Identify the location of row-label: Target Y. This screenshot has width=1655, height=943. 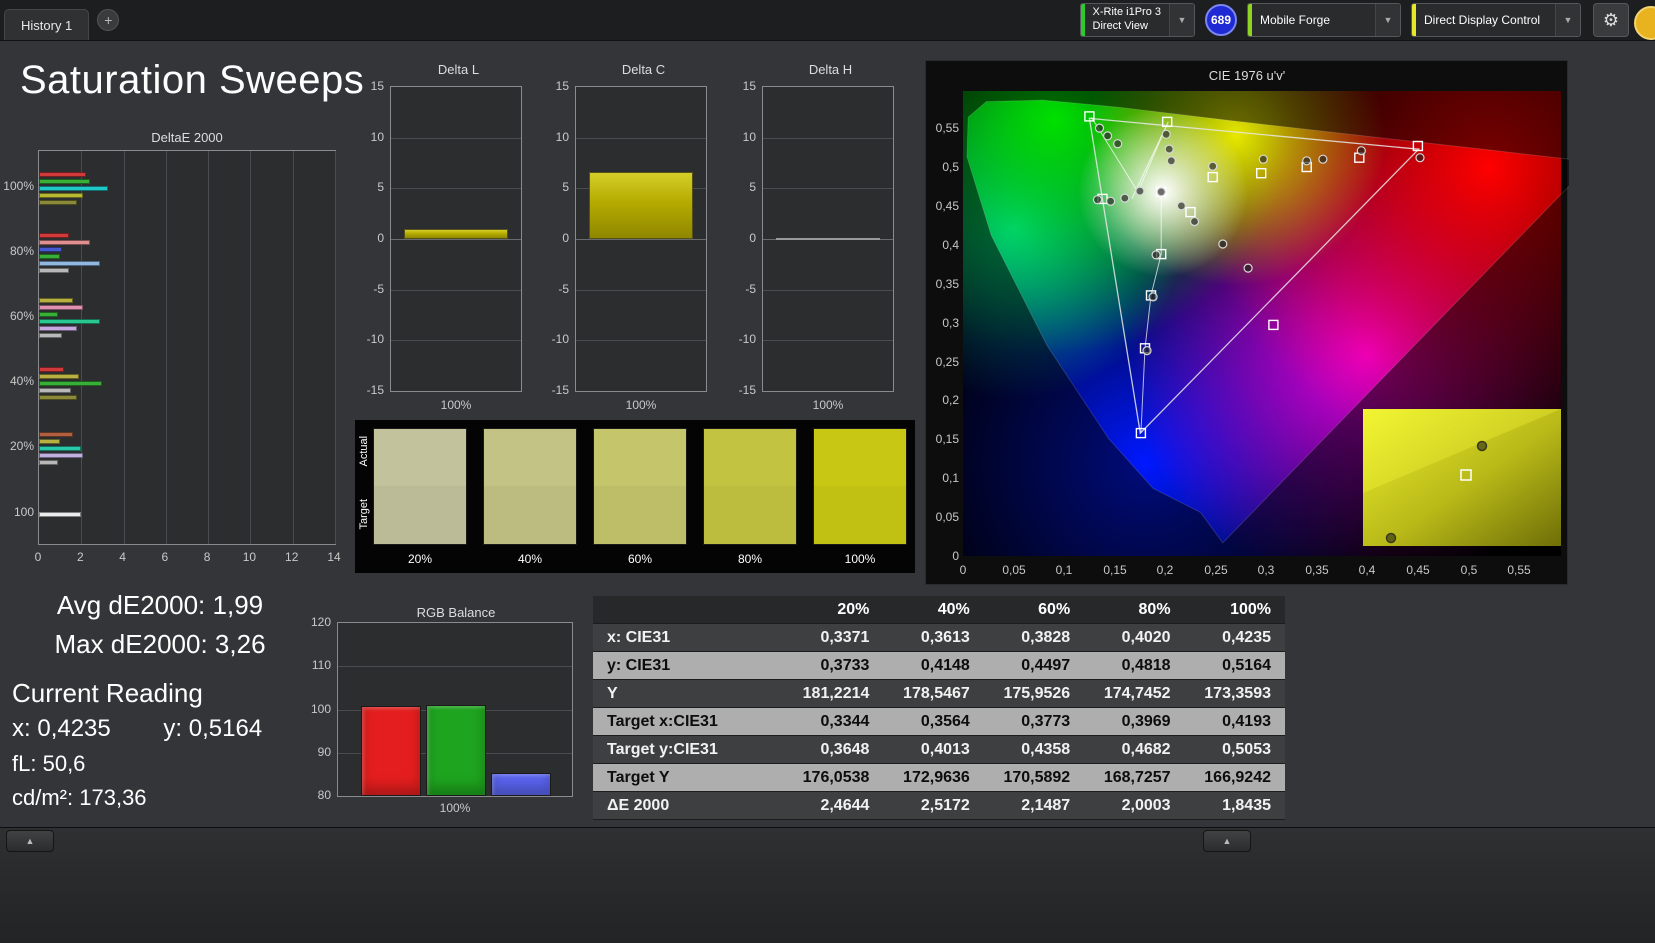
(688, 777).